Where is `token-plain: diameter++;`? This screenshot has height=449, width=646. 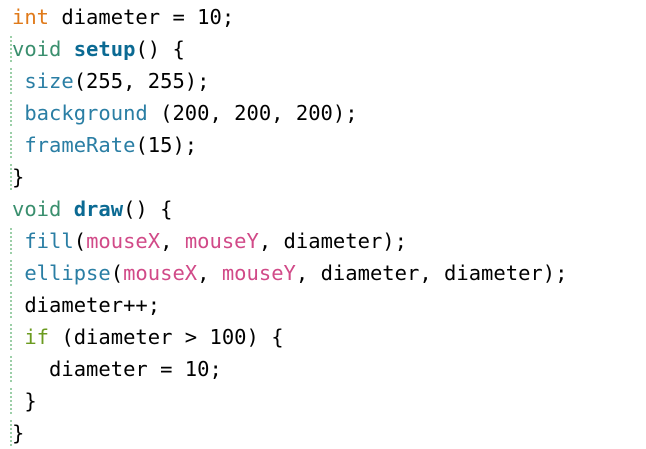
token-plain: diameter++; is located at coordinates (86, 305).